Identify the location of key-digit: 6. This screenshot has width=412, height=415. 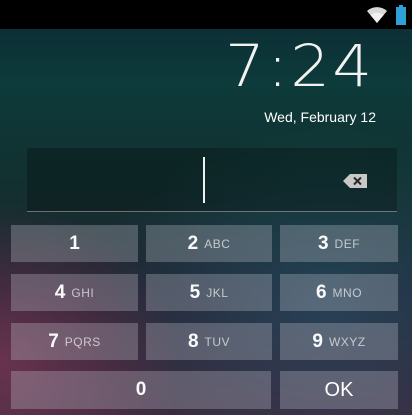
(321, 292).